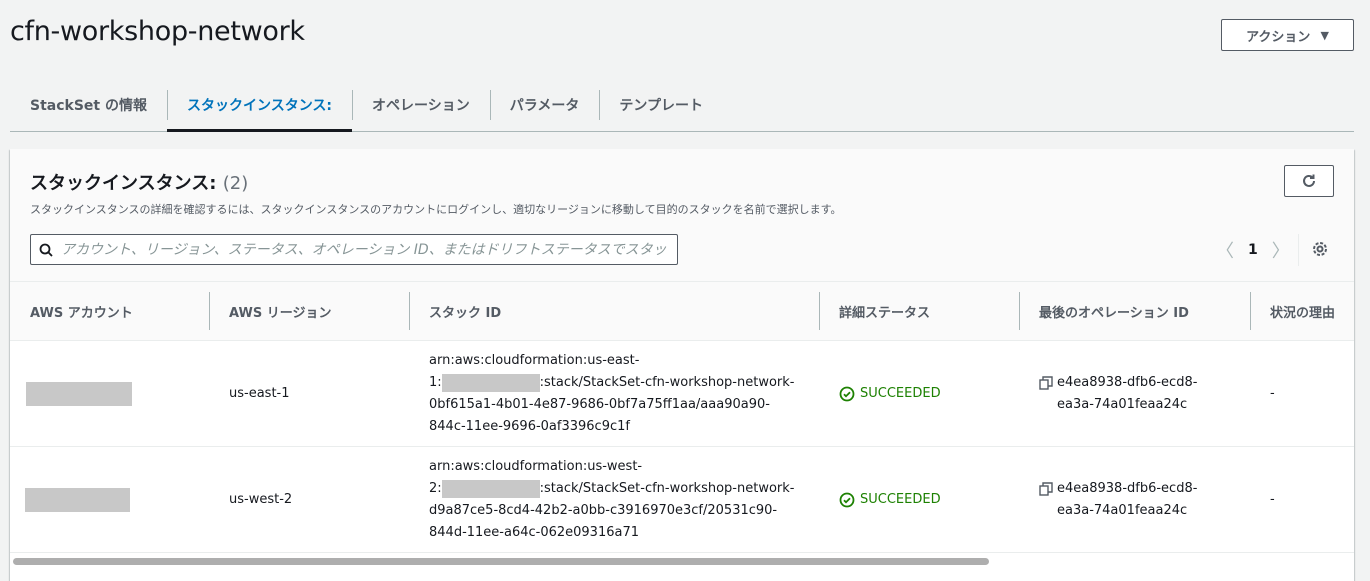 The width and height of the screenshot is (1370, 581). What do you see at coordinates (309, 311) in the screenshot?
I see `column-header-region: AWS リージョン` at bounding box center [309, 311].